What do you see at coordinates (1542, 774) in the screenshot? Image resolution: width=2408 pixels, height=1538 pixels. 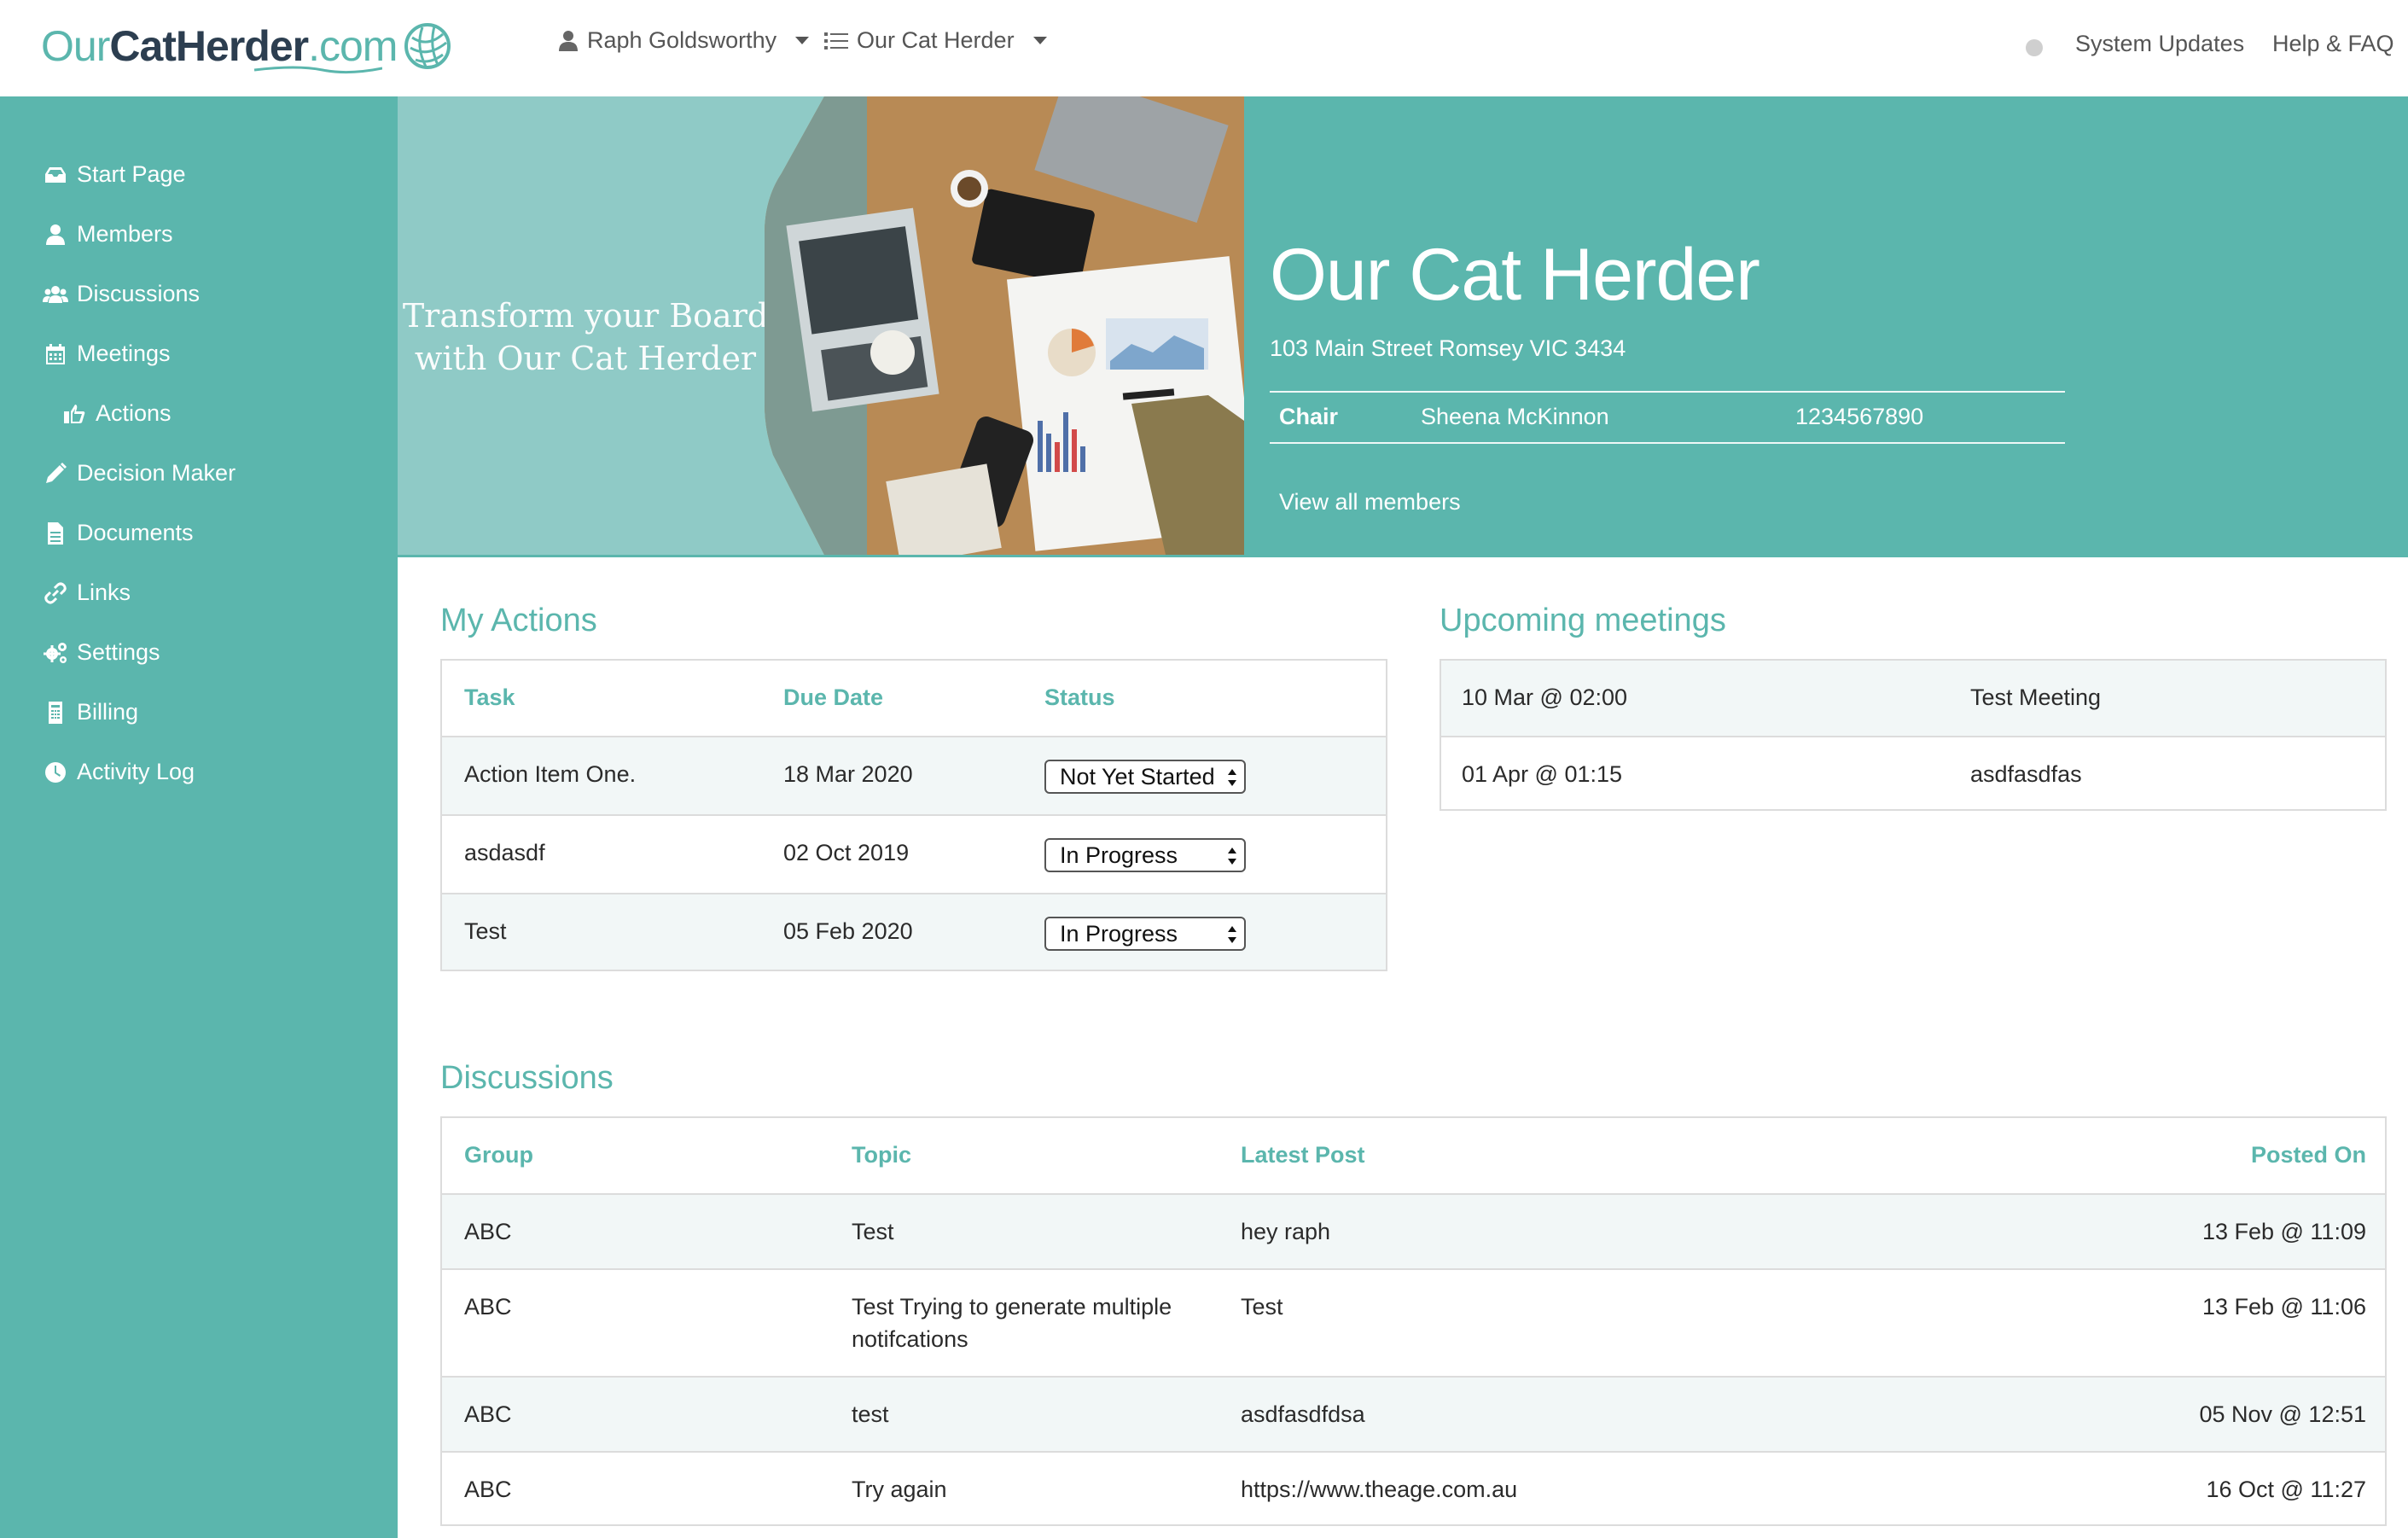 I see `meeting-datetime: 01 Apr @ 01:15` at bounding box center [1542, 774].